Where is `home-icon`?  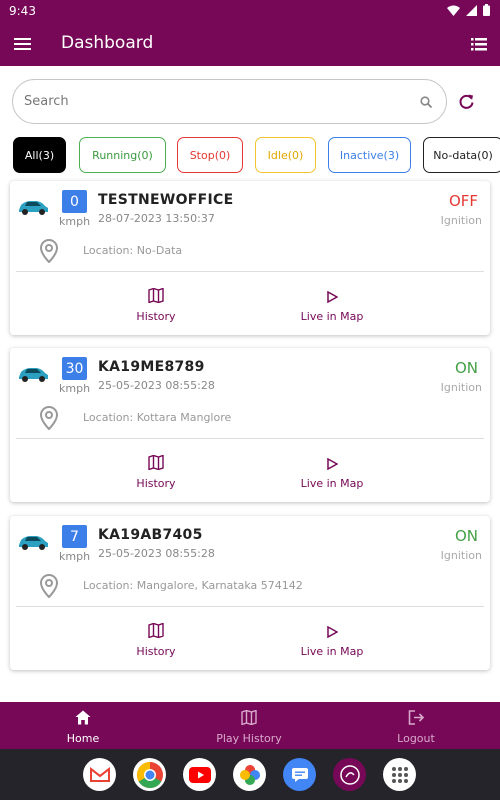 home-icon is located at coordinates (83, 717).